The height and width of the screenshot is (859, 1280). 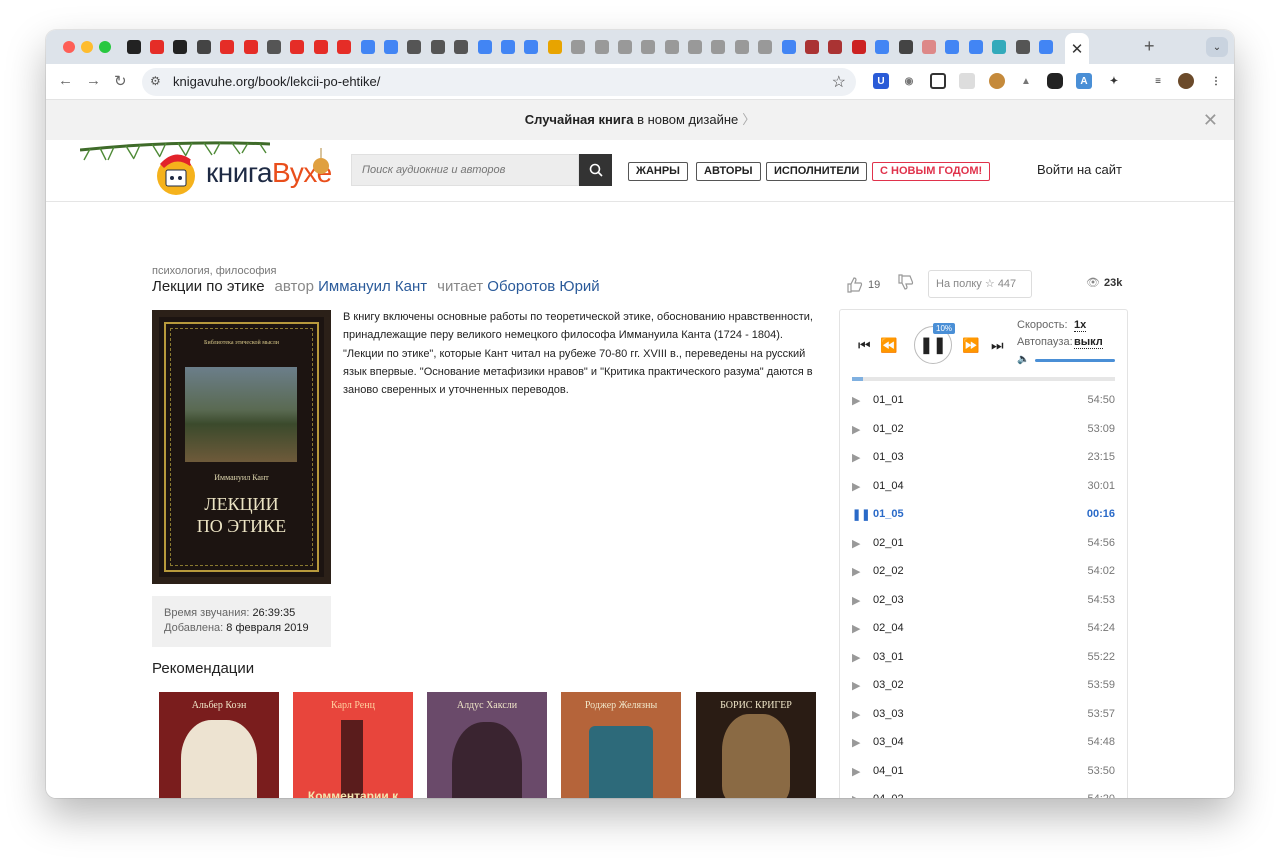 I want to click on rewind-icon: ⏪, so click(x=888, y=345).